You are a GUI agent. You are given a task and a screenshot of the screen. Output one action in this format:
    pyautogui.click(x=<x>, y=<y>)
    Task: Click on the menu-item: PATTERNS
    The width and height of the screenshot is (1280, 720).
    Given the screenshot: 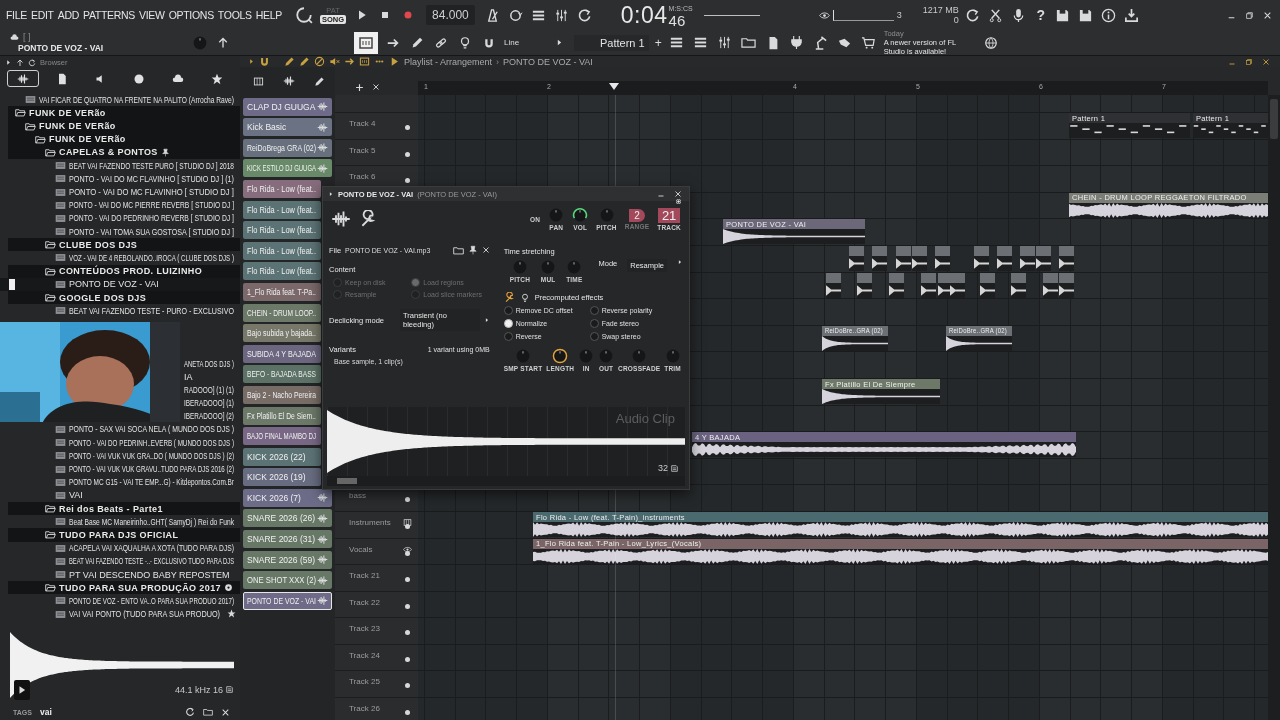 What is the action you would take?
    pyautogui.click(x=109, y=15)
    